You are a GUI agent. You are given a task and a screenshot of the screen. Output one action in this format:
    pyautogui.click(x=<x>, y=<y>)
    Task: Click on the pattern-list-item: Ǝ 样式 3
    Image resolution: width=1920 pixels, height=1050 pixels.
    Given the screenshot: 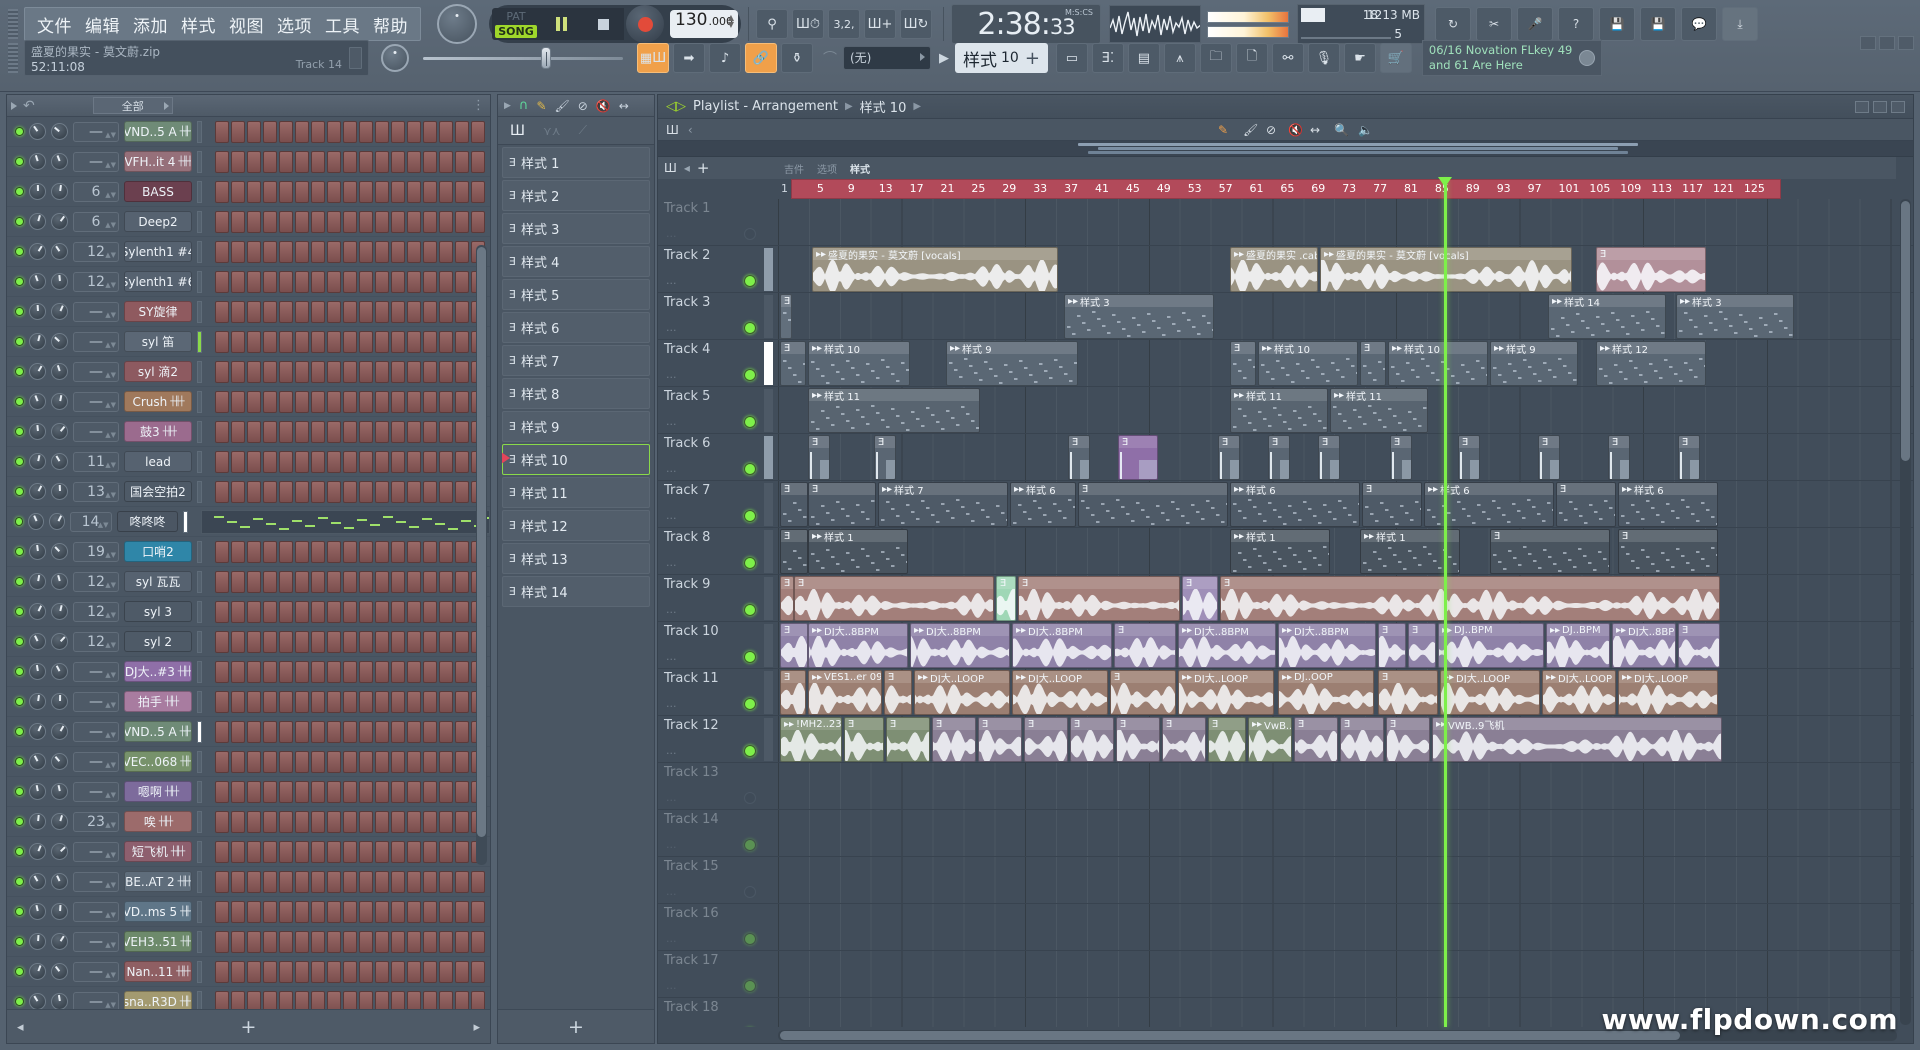 What is the action you would take?
    pyautogui.click(x=576, y=228)
    